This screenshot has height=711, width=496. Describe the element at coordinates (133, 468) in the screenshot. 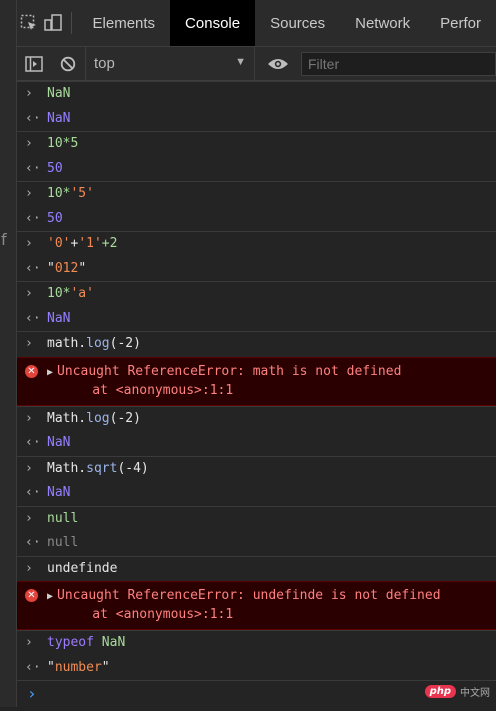

I see `console-token: (-4)` at that location.